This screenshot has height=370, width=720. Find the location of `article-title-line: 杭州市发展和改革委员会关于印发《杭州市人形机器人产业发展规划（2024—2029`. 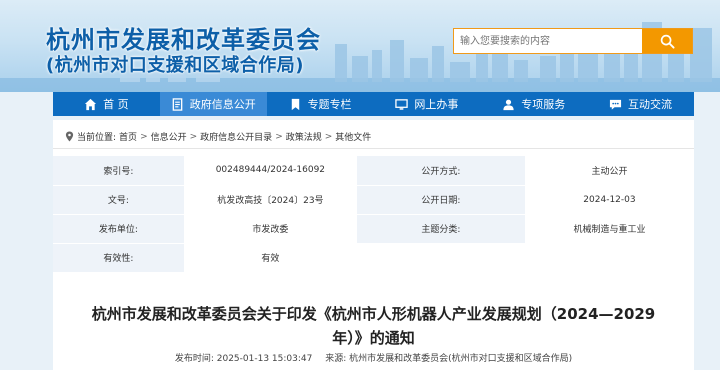

article-title-line: 杭州市发展和改革委员会关于印发《杭州市人形机器人产业发展规划（2024—2029 is located at coordinates (373, 314).